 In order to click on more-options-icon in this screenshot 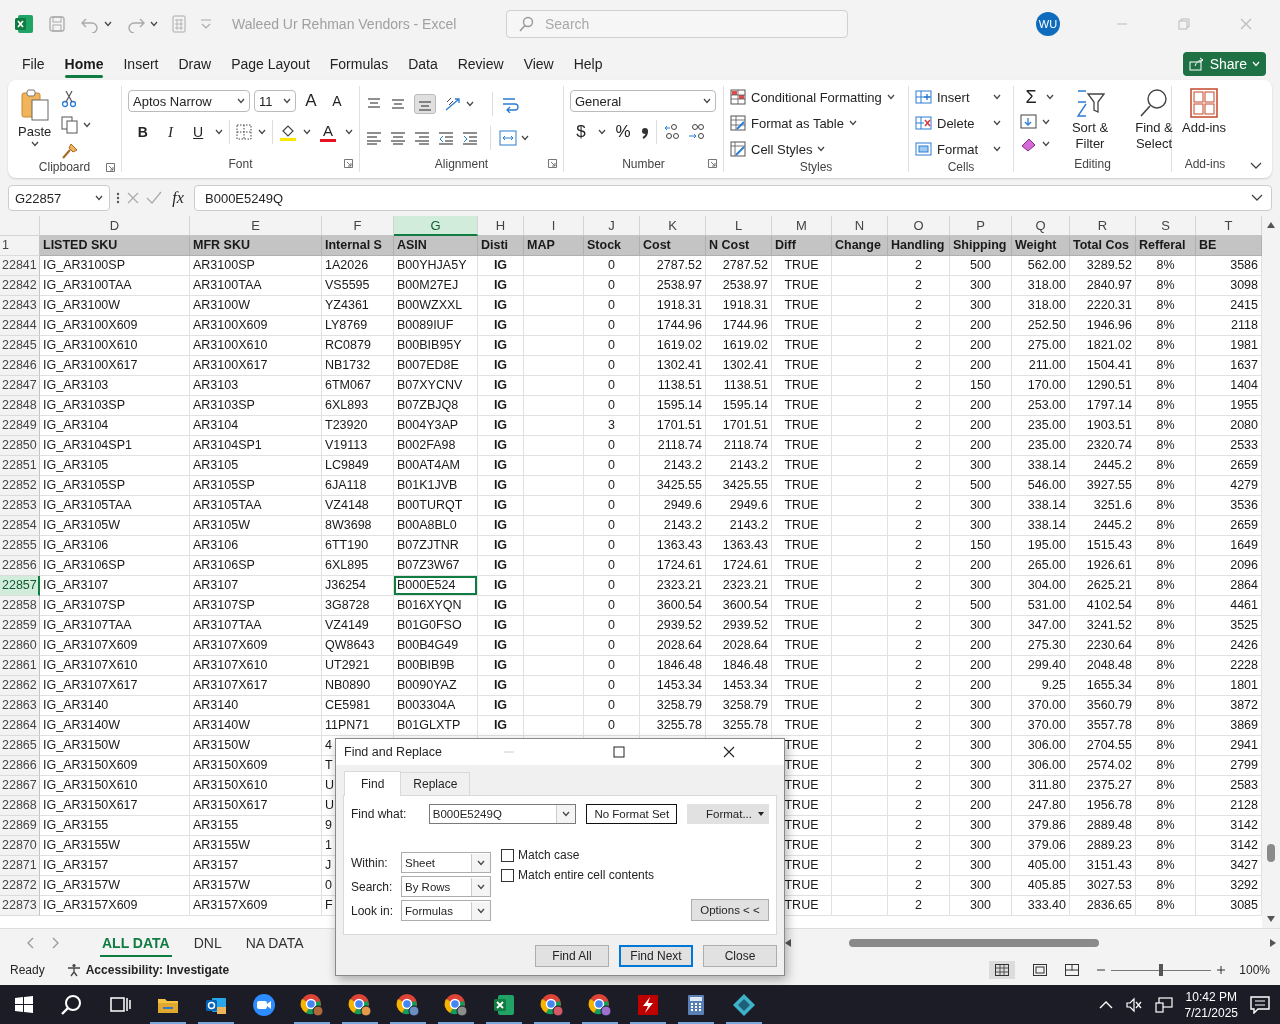, I will do `click(118, 198)`.